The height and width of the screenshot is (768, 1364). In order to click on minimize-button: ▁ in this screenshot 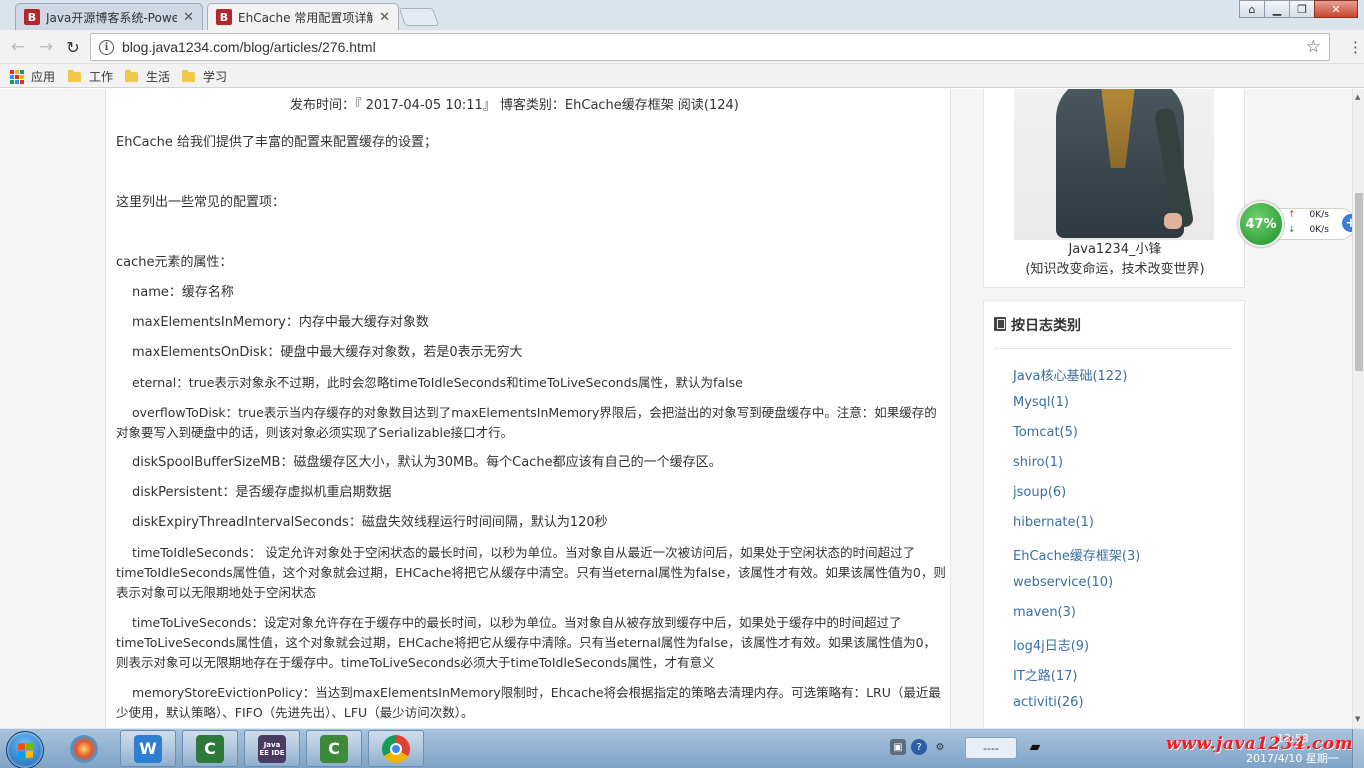, I will do `click(1277, 9)`.